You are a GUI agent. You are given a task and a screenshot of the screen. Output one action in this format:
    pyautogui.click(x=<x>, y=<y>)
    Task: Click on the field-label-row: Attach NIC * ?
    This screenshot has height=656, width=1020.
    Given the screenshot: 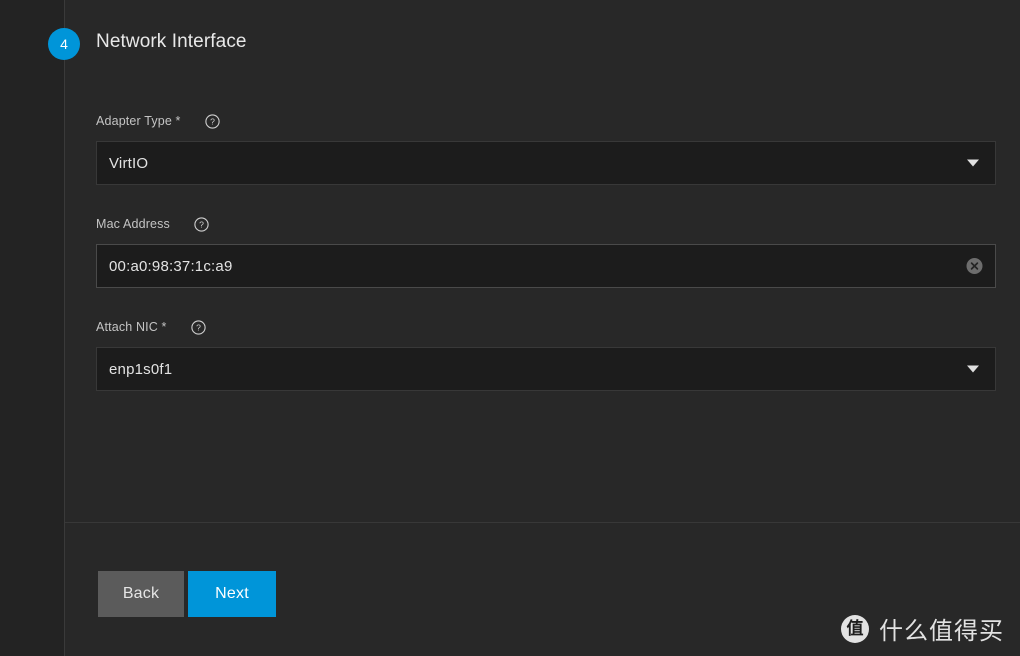 What is the action you would take?
    pyautogui.click(x=546, y=327)
    